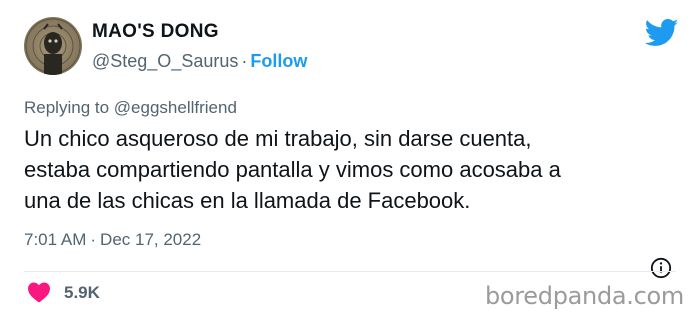 The width and height of the screenshot is (700, 319). What do you see at coordinates (661, 268) in the screenshot?
I see `info-icon` at bounding box center [661, 268].